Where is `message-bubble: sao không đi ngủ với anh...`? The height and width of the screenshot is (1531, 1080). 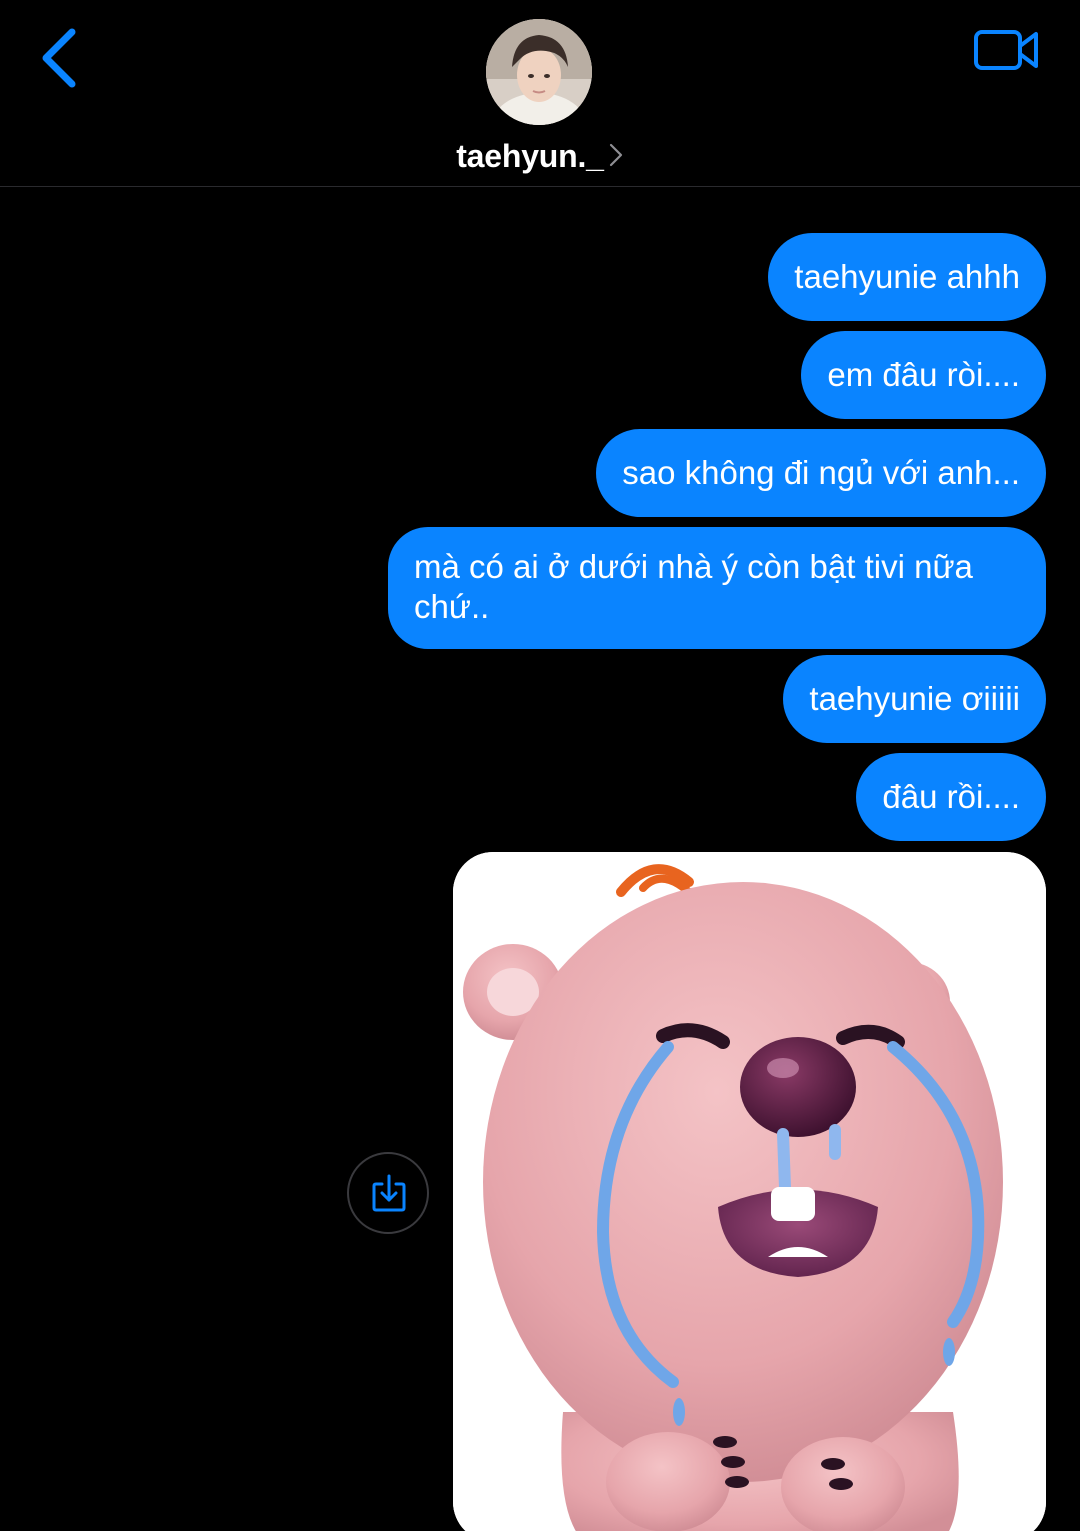 message-bubble: sao không đi ngủ với anh... is located at coordinates (821, 473).